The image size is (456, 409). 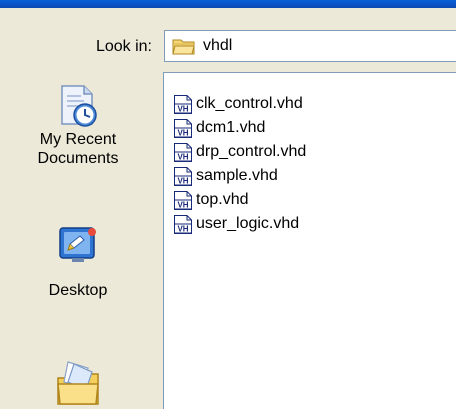 I want to click on file-name: clk_control.vhd, so click(x=249, y=103).